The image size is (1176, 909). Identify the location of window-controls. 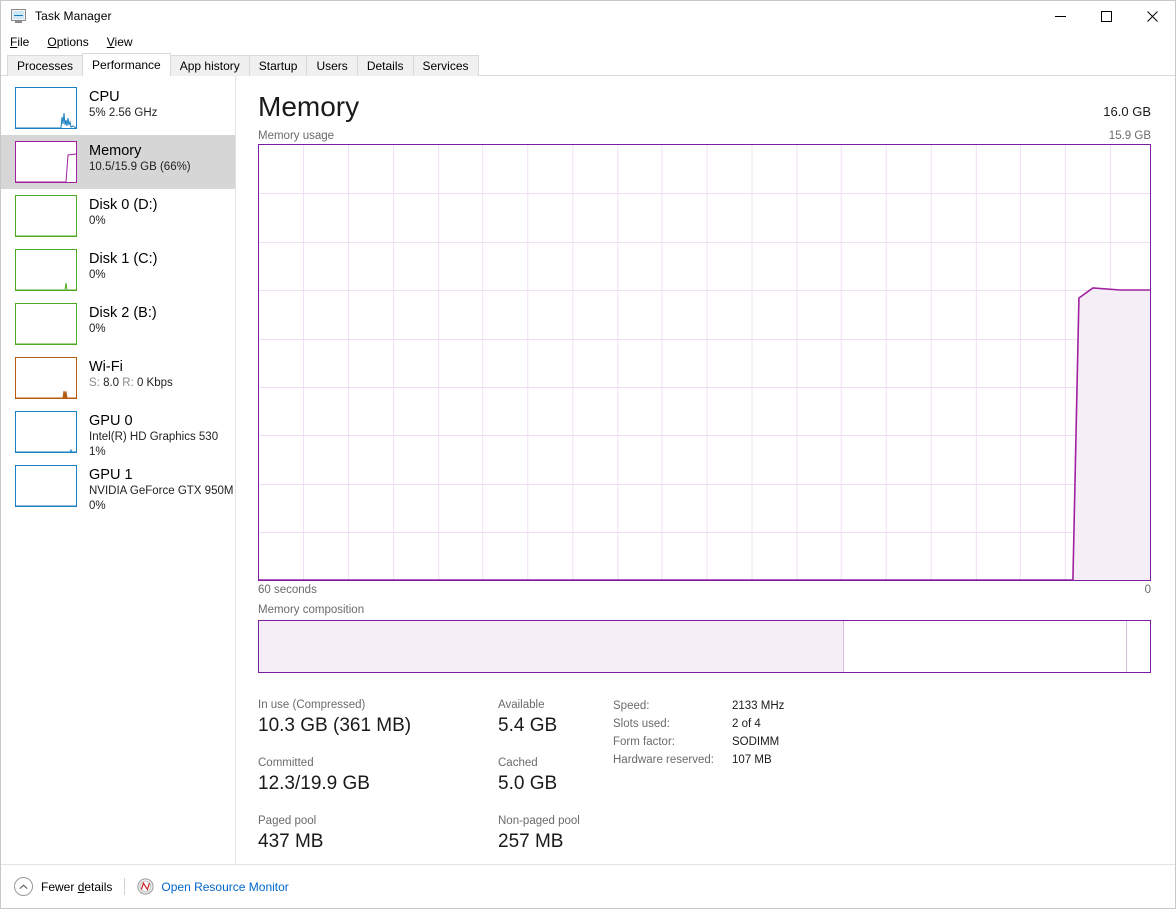
(1106, 16).